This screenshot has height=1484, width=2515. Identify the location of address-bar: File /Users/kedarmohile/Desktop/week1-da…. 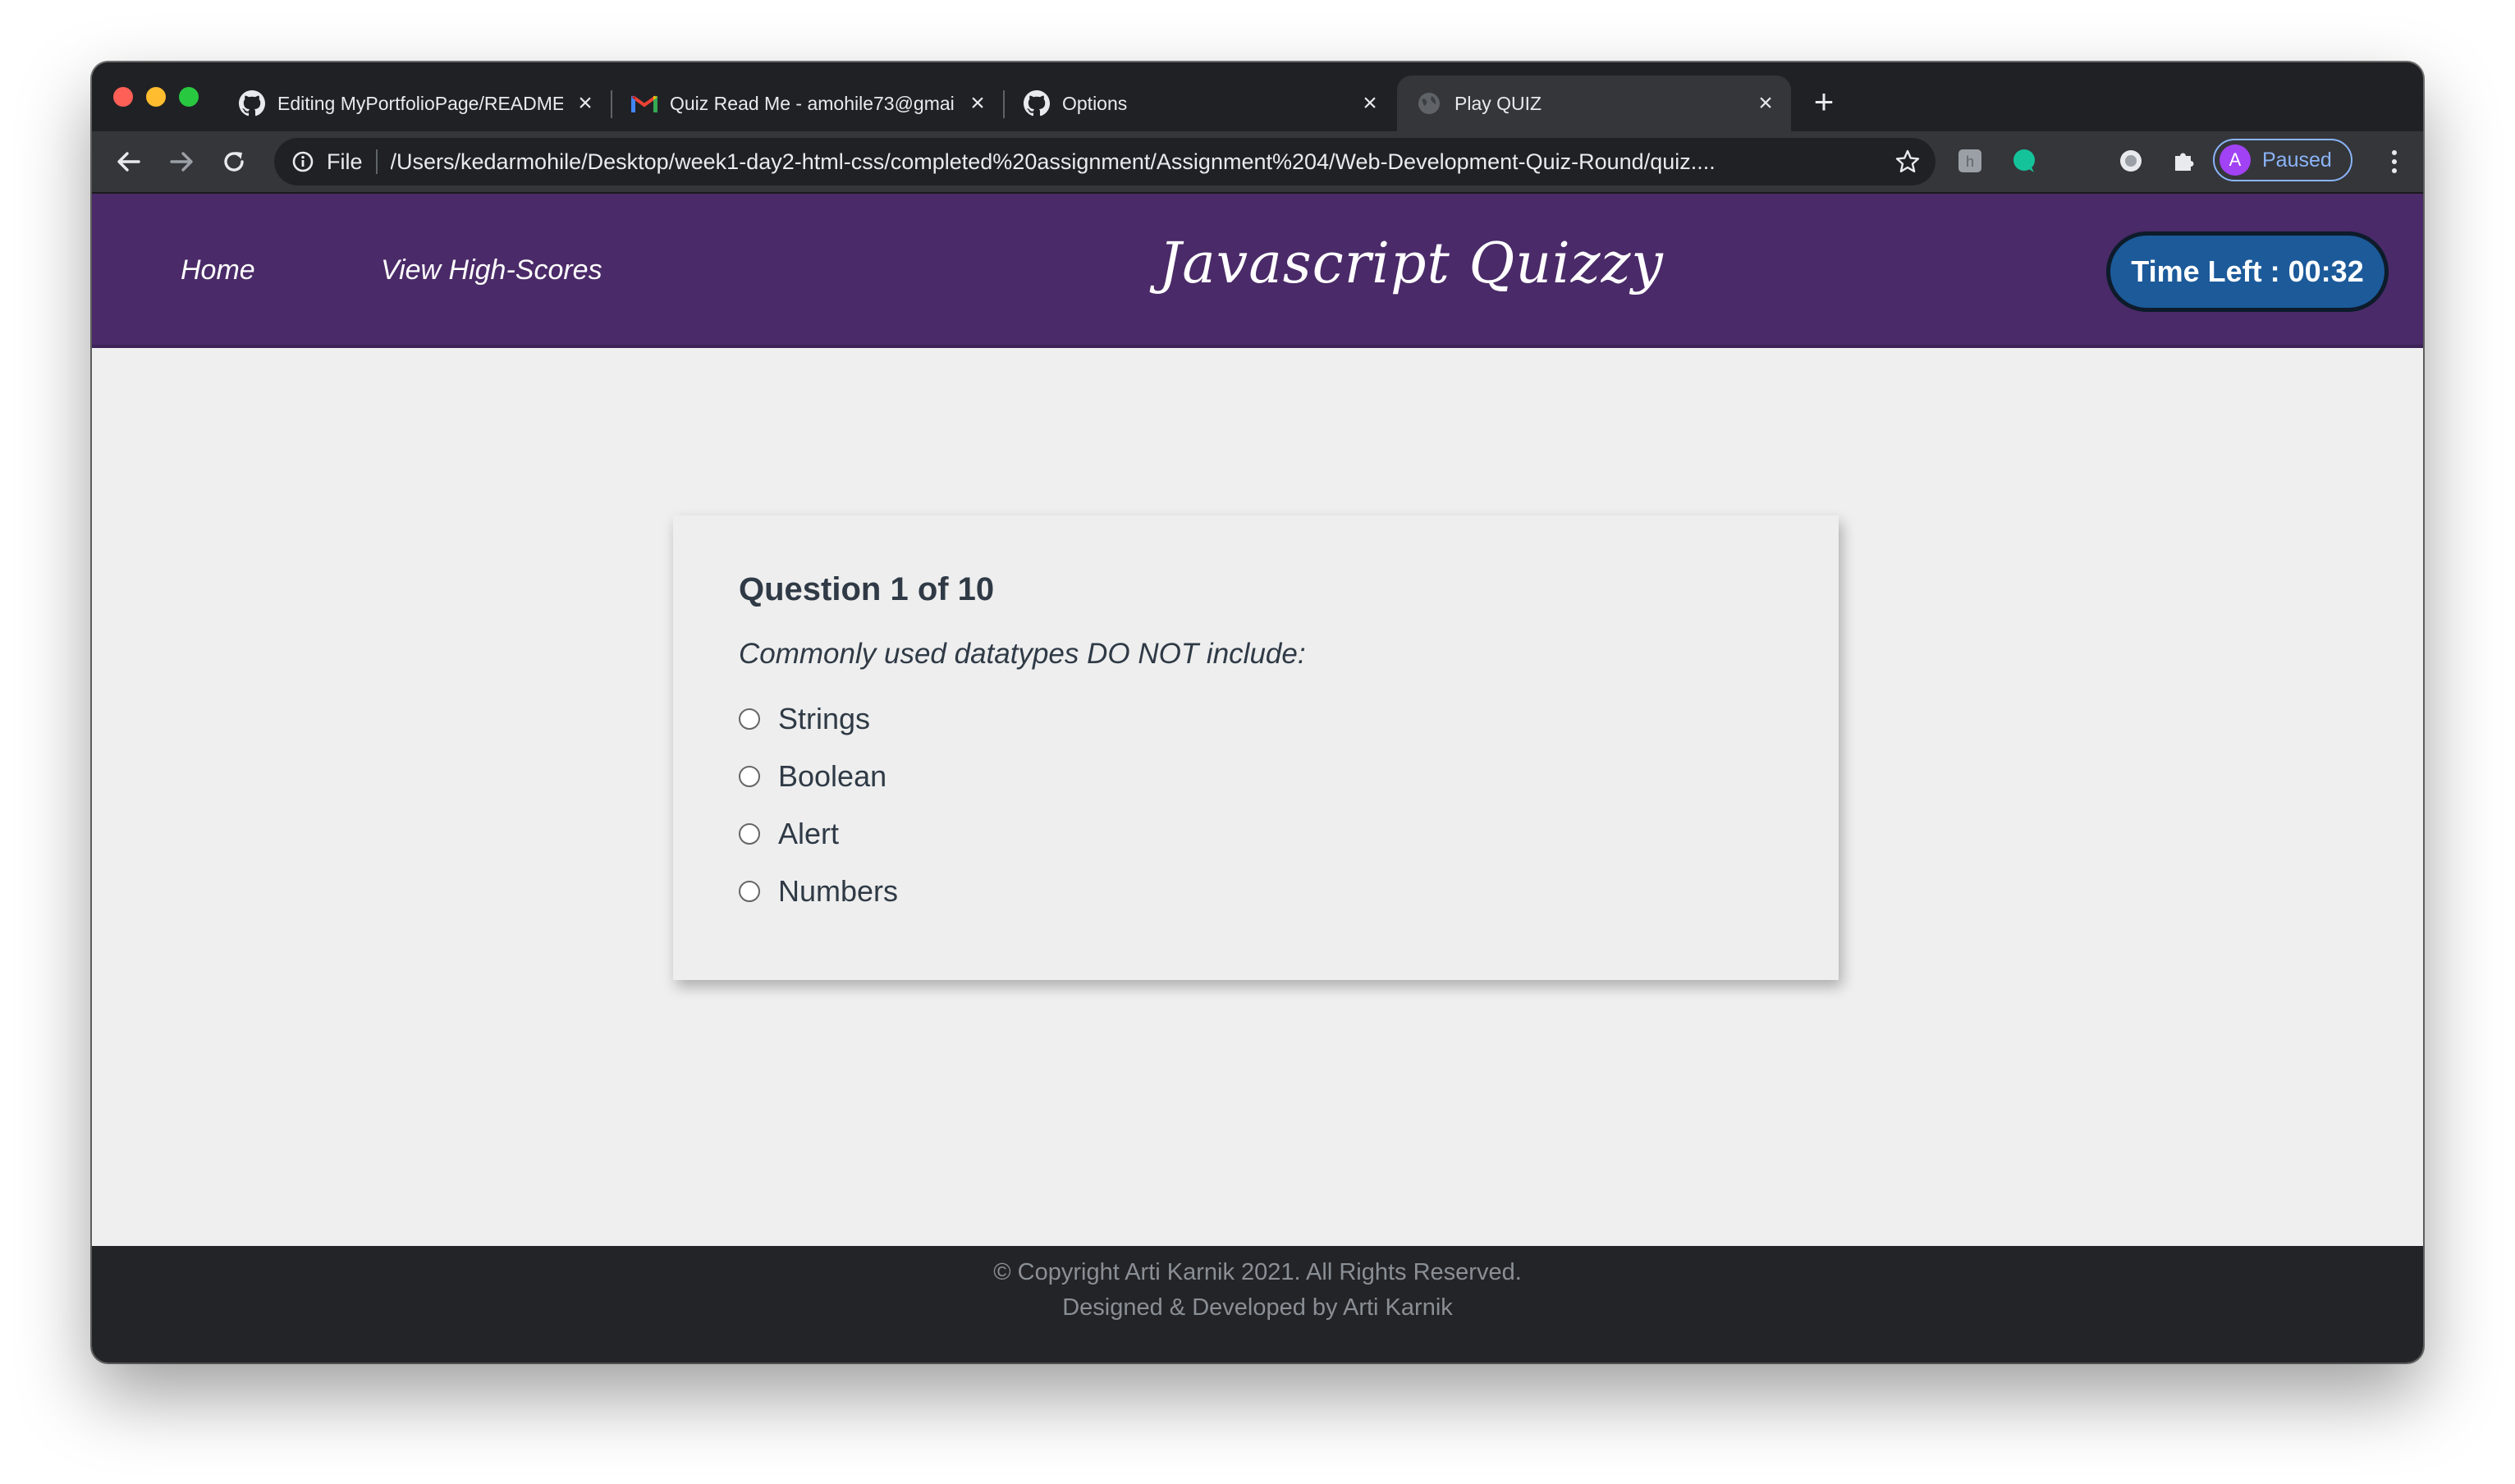
(1105, 162).